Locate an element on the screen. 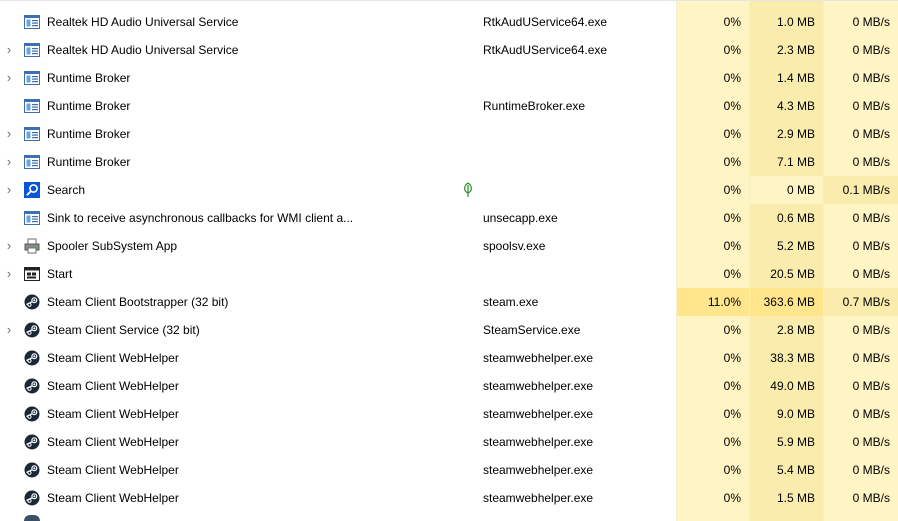 Image resolution: width=898 pixels, height=521 pixels. process-row: › Search 0% 0 MB 0.1 MB/s is located at coordinates (449, 190).